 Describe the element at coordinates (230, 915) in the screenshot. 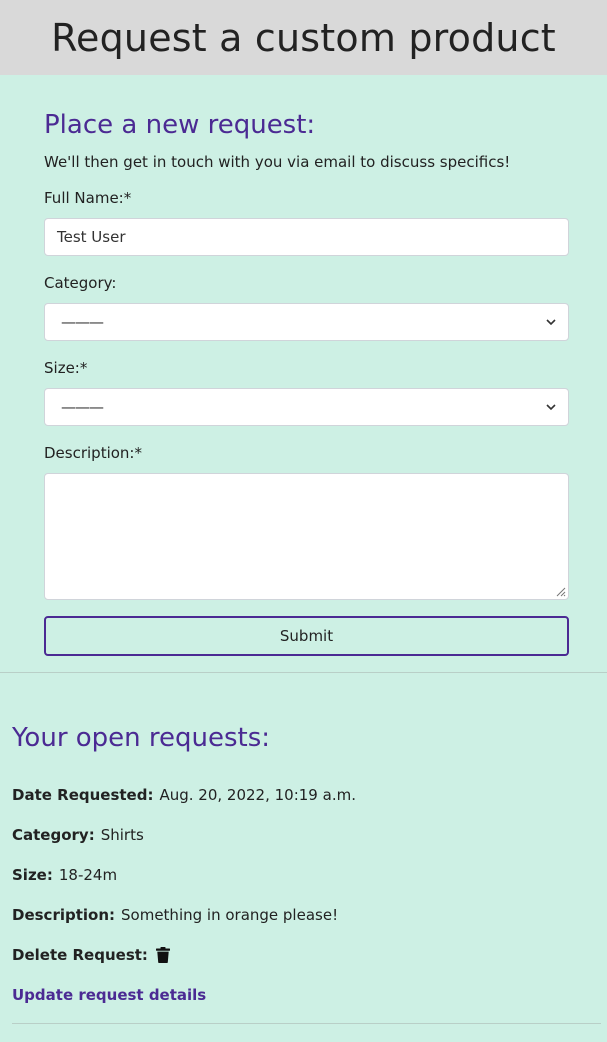

I see `description-value: Something in orange please!` at that location.